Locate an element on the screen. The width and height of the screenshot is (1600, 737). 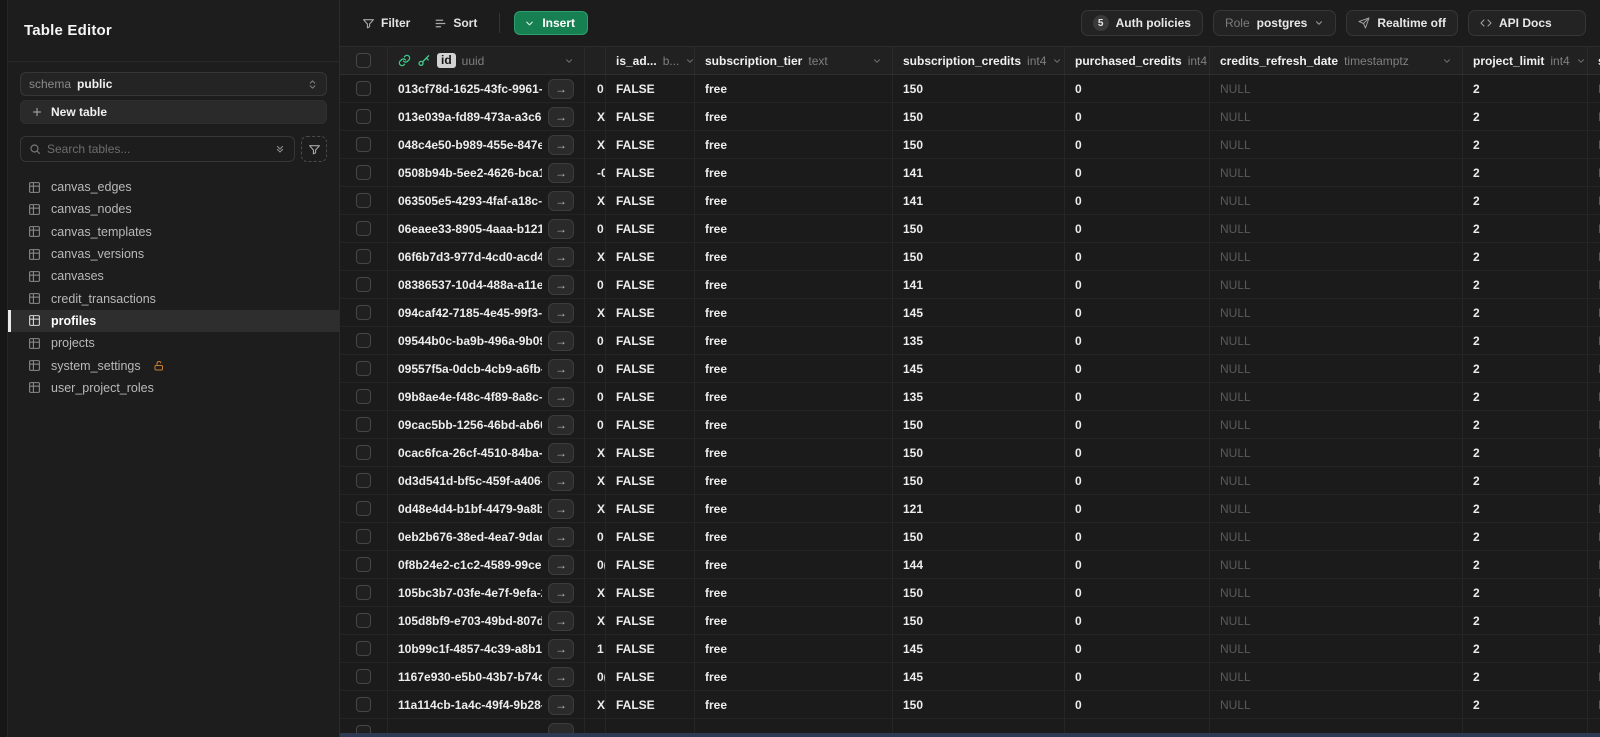
cell-id: 1167e930-e5b0-43b7-b74c-788c9... → is located at coordinates (486, 676).